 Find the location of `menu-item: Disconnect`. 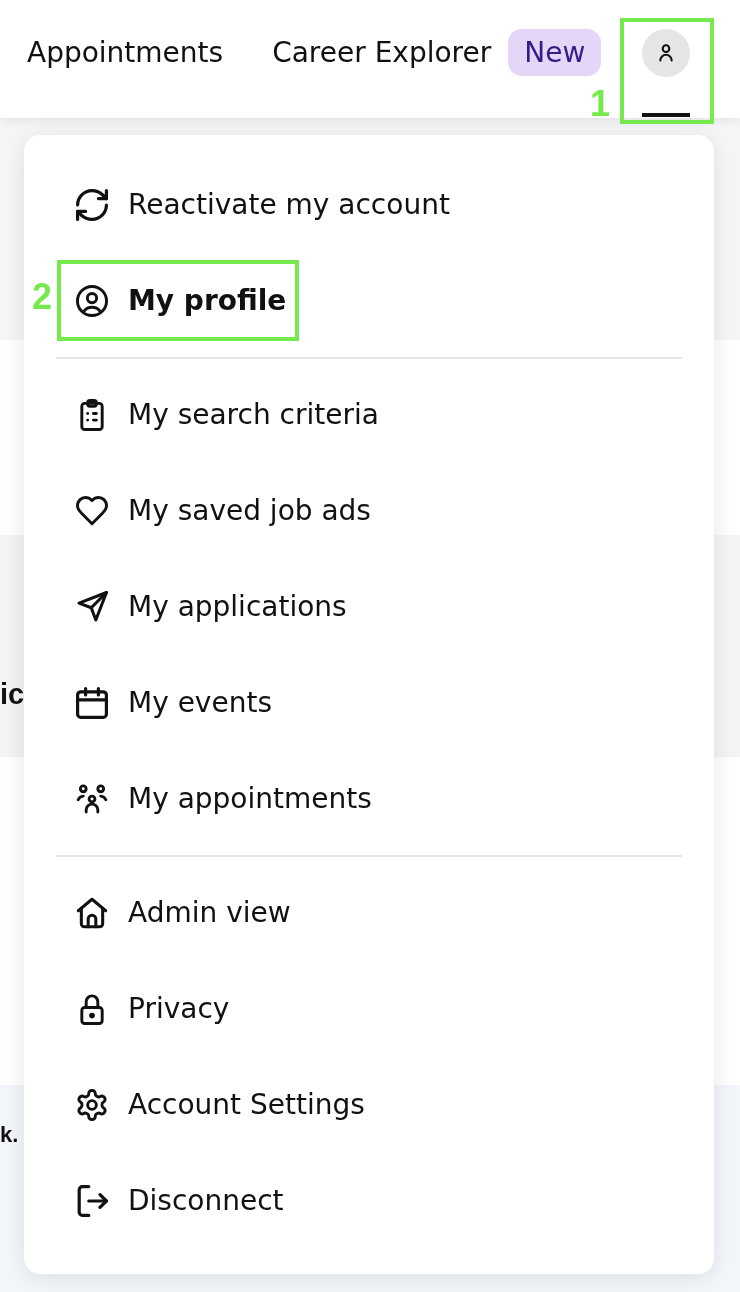

menu-item: Disconnect is located at coordinates (369, 1201).